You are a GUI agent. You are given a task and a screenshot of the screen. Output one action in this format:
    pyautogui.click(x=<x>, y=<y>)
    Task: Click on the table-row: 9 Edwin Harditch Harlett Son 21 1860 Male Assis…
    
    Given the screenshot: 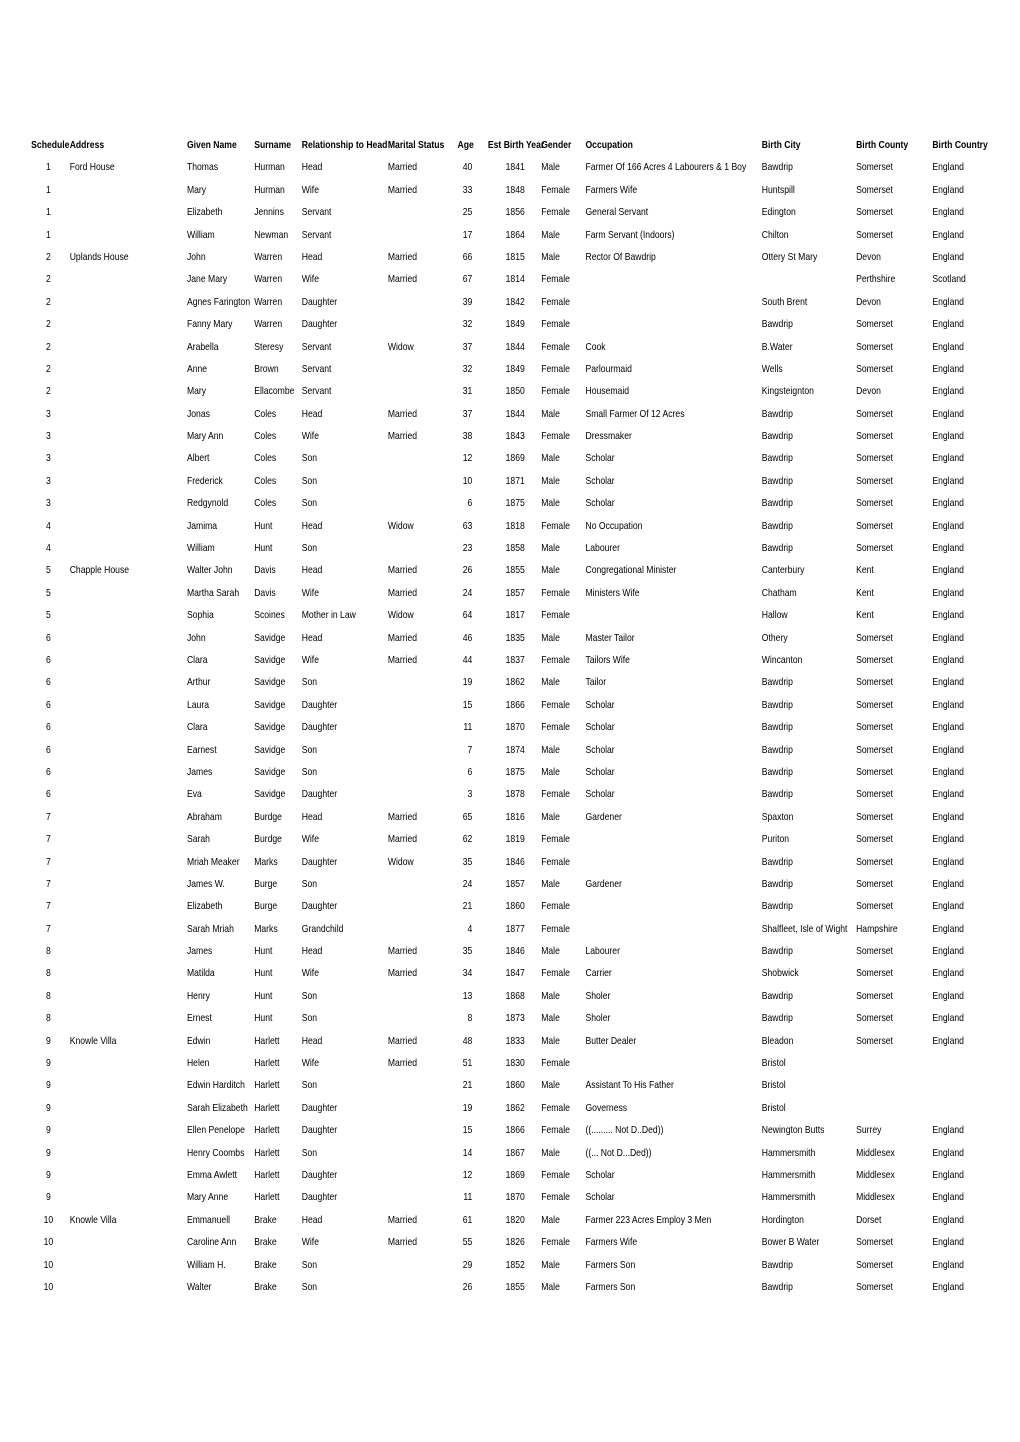 What is the action you would take?
    pyautogui.click(x=510, y=1085)
    